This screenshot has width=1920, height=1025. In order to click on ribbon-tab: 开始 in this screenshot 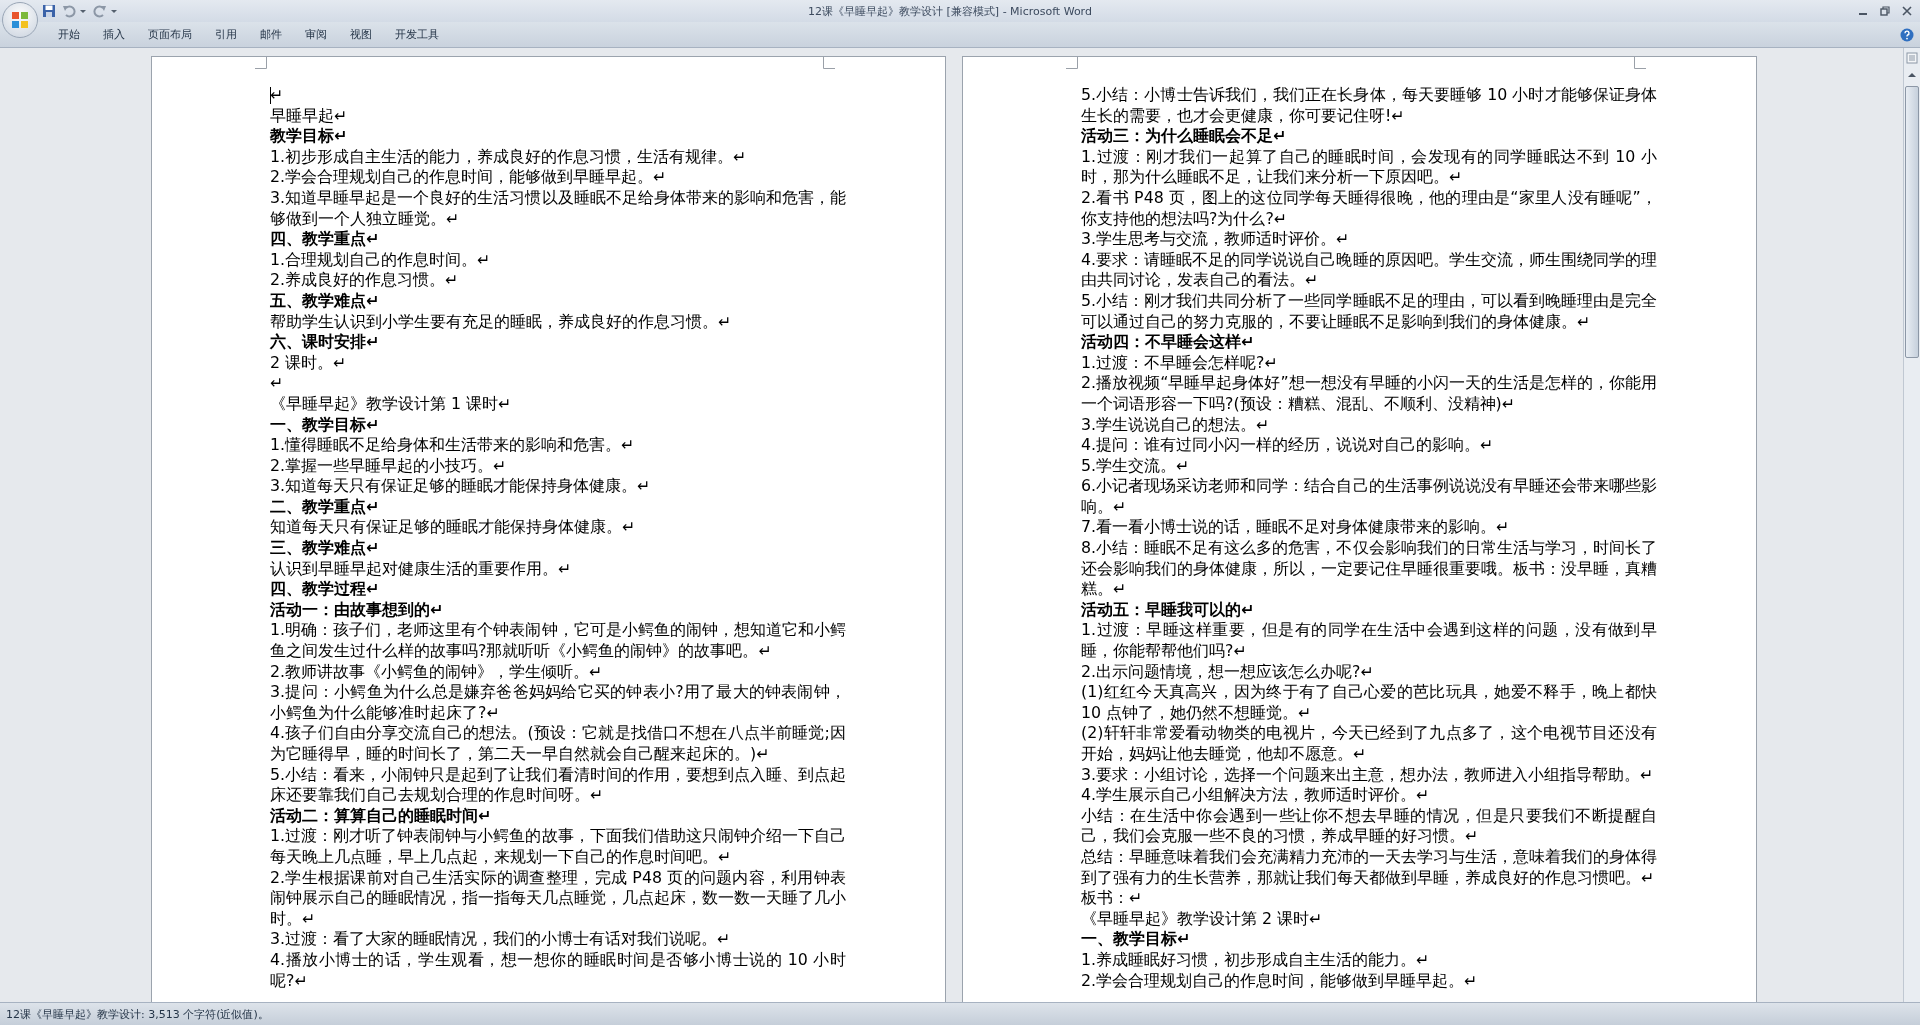, I will do `click(69, 34)`.